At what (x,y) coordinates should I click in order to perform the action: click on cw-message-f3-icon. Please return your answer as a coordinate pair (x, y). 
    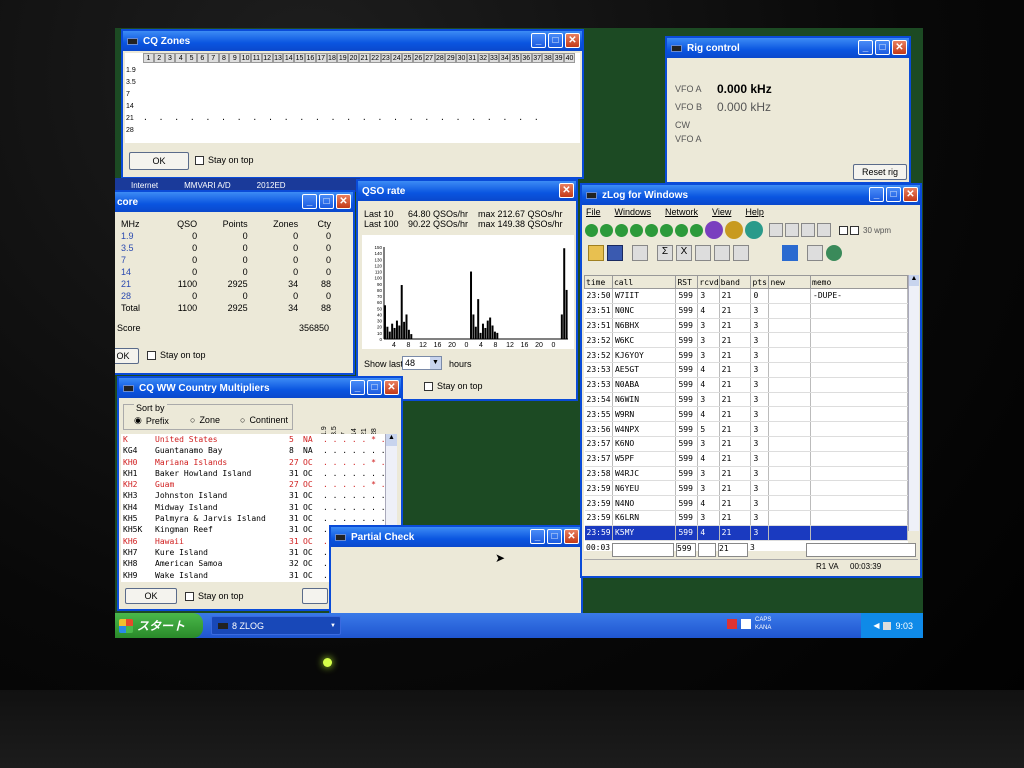
    Looking at the image, I should click on (621, 230).